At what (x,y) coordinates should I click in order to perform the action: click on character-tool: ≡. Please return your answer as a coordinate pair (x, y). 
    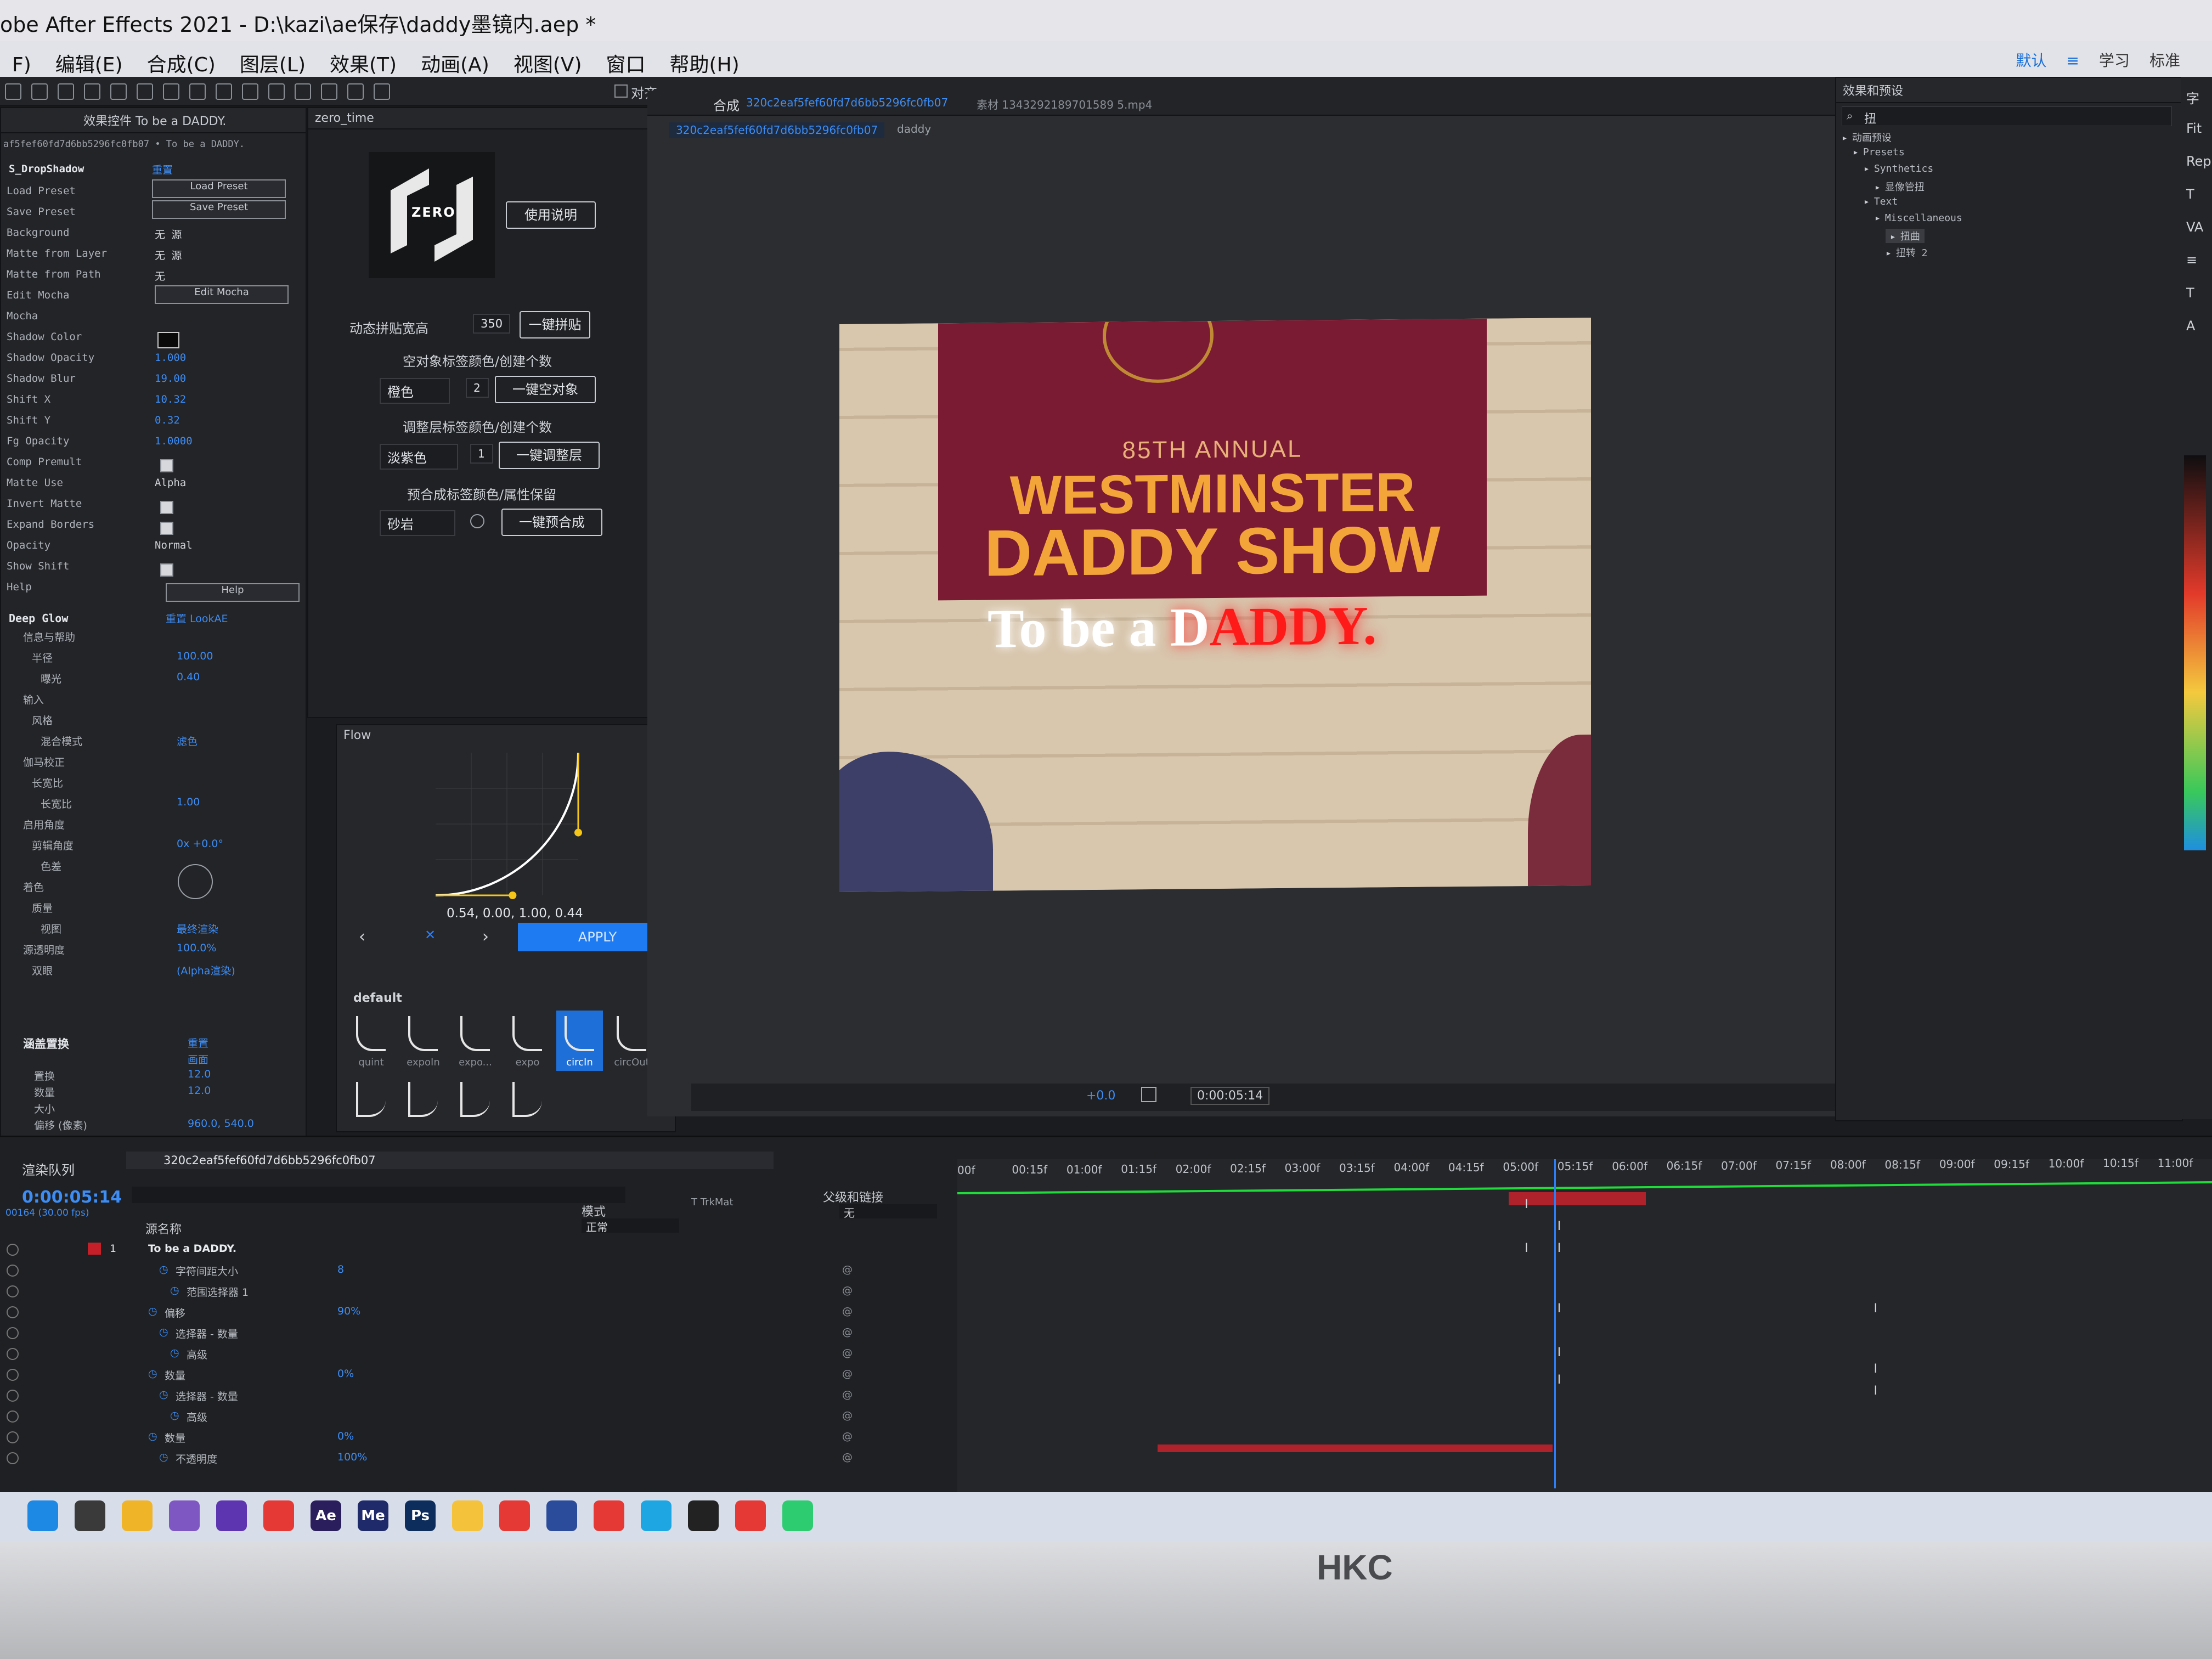
    Looking at the image, I should click on (2191, 260).